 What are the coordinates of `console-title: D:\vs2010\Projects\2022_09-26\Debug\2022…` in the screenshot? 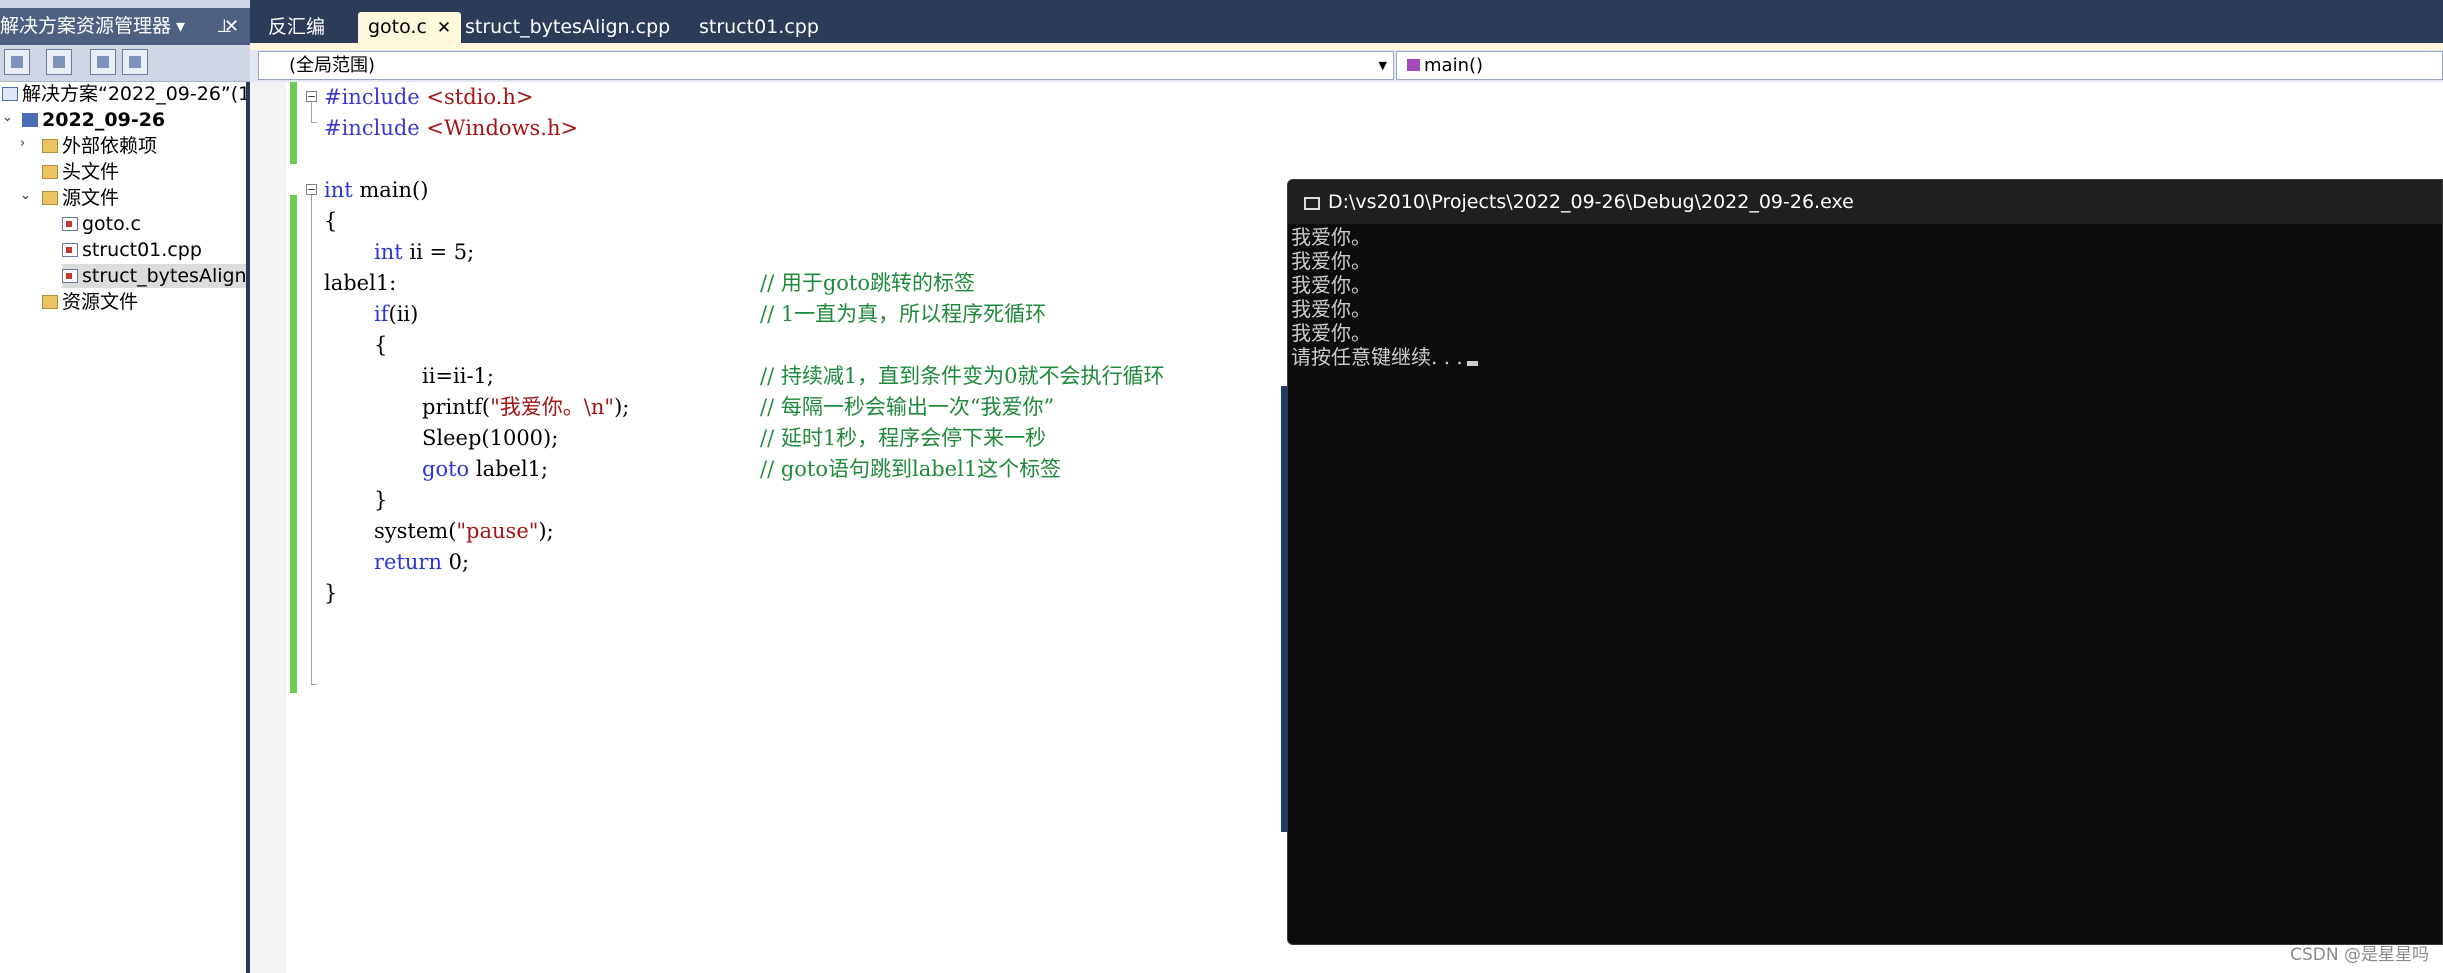 It's located at (1591, 202).